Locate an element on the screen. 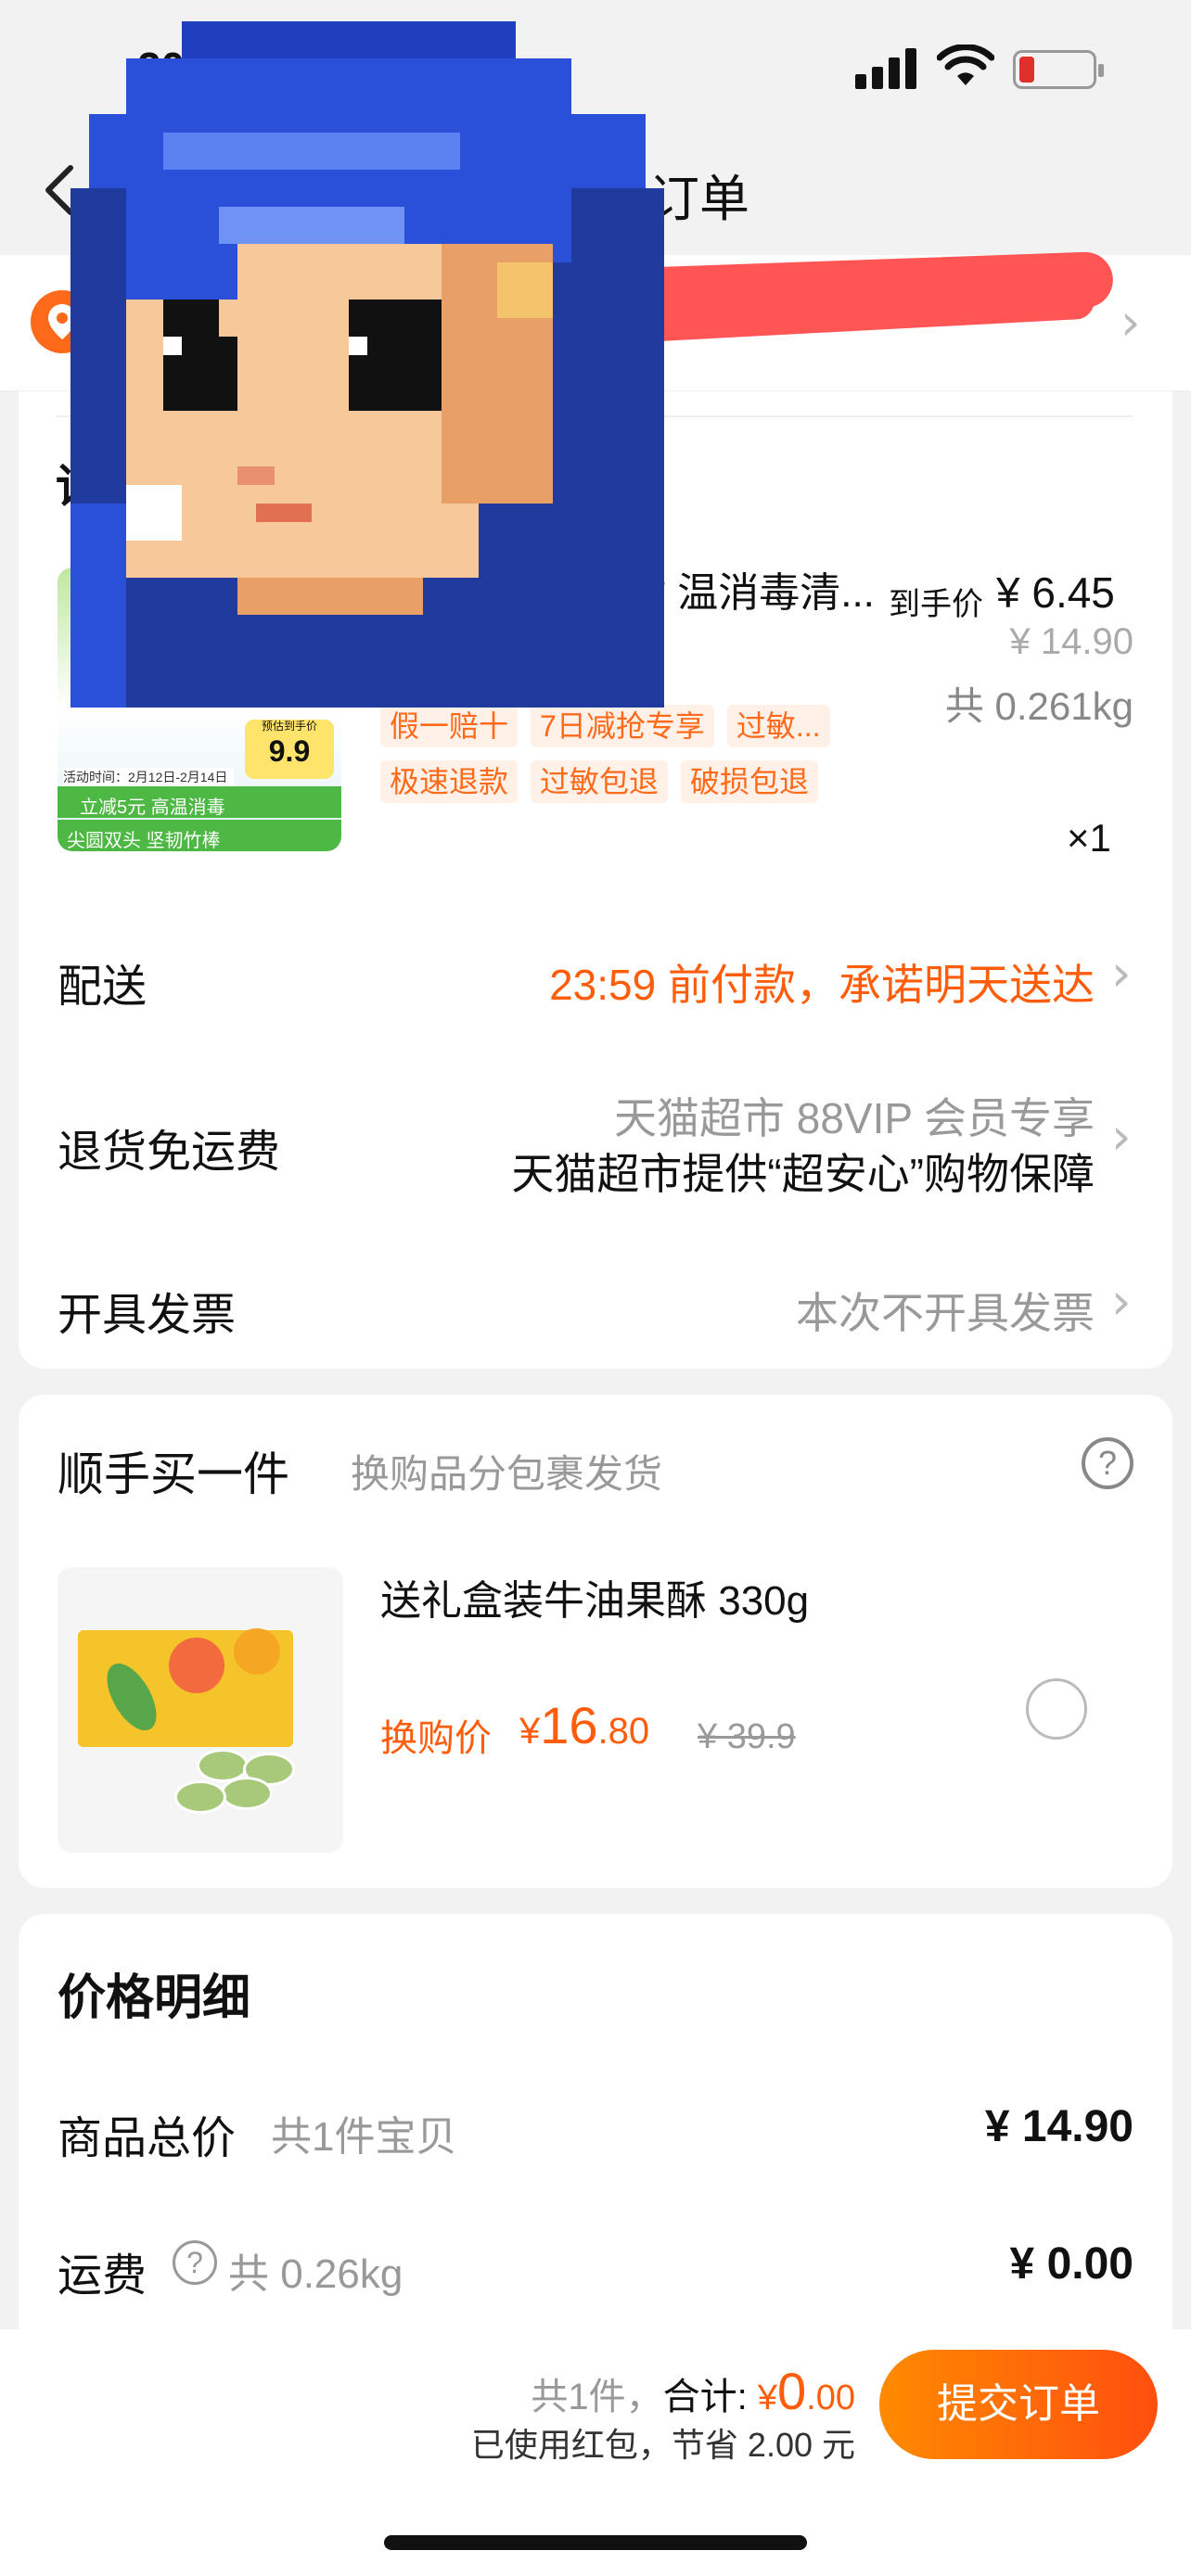  price-int: 16 is located at coordinates (569, 1725).